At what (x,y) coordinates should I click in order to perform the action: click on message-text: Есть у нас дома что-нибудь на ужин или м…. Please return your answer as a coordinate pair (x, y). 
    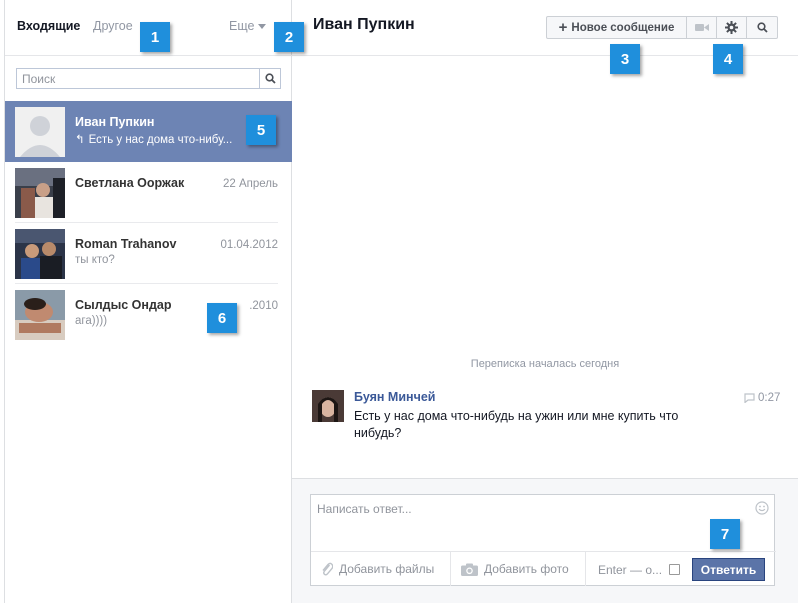
    Looking at the image, I should click on (516, 424).